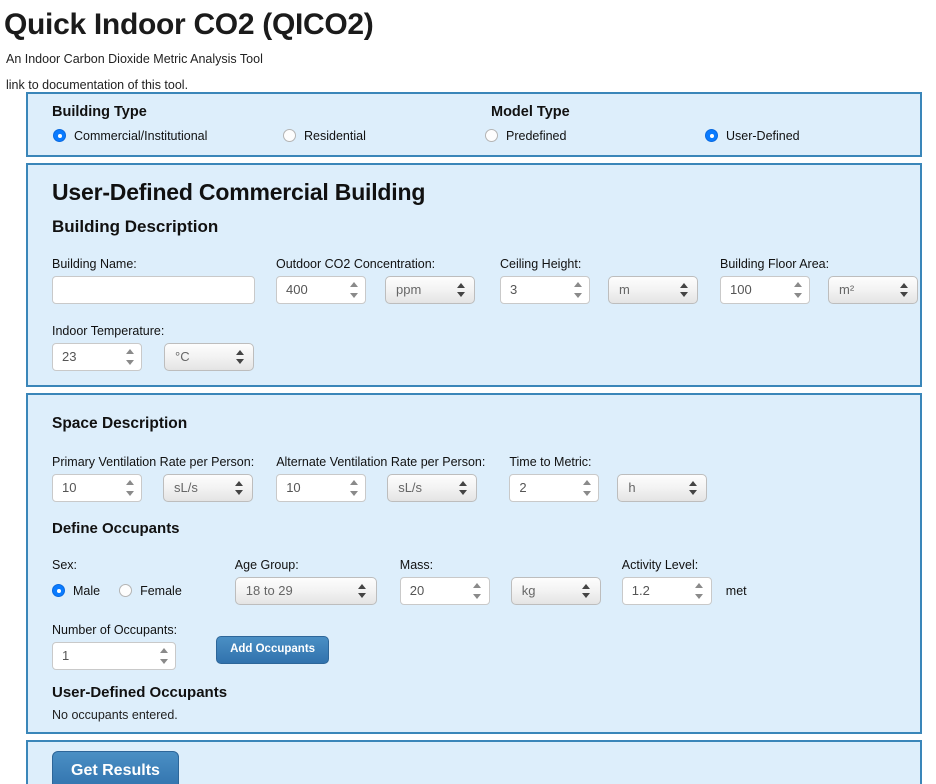 The height and width of the screenshot is (784, 936). I want to click on indoor-temperature-input: 23, so click(97, 356).